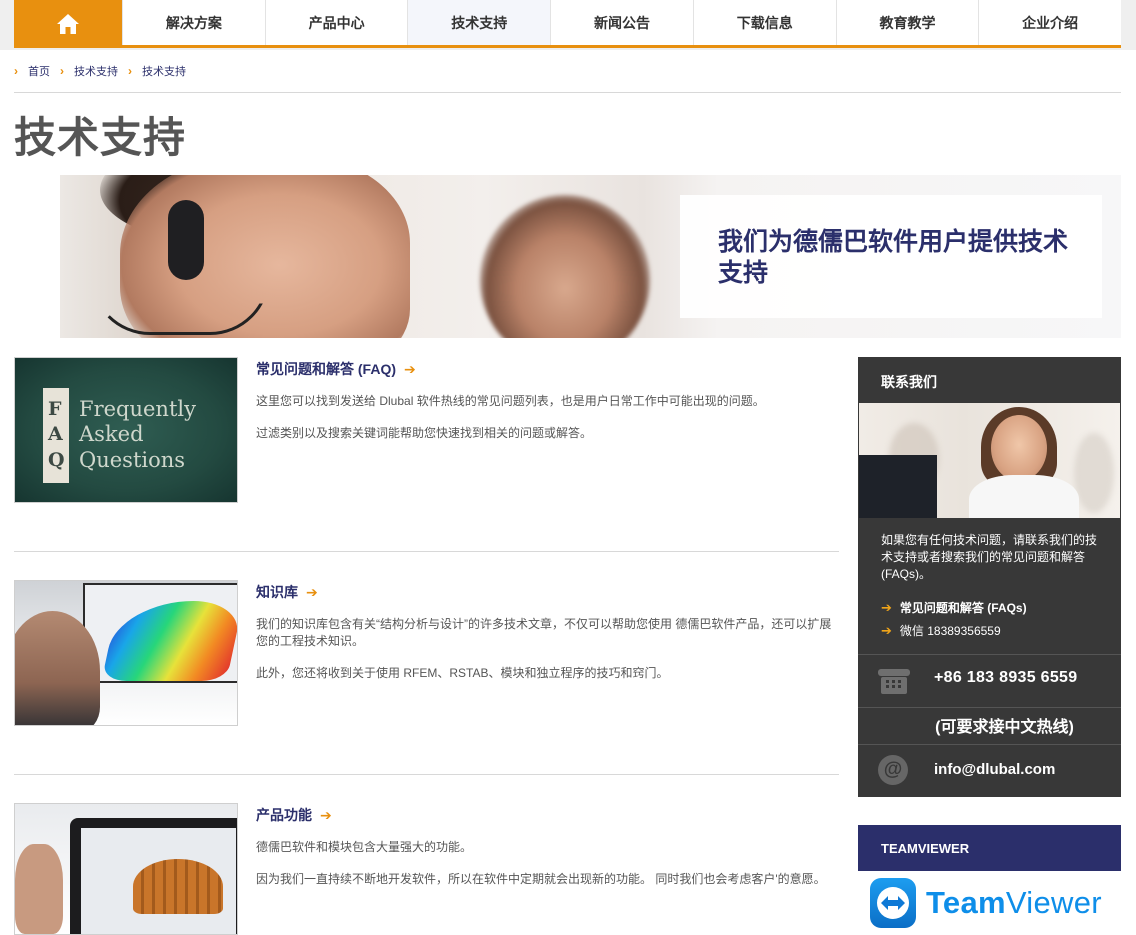 The width and height of the screenshot is (1136, 935). I want to click on nav-item-solutions: 解决方案, so click(193, 22).